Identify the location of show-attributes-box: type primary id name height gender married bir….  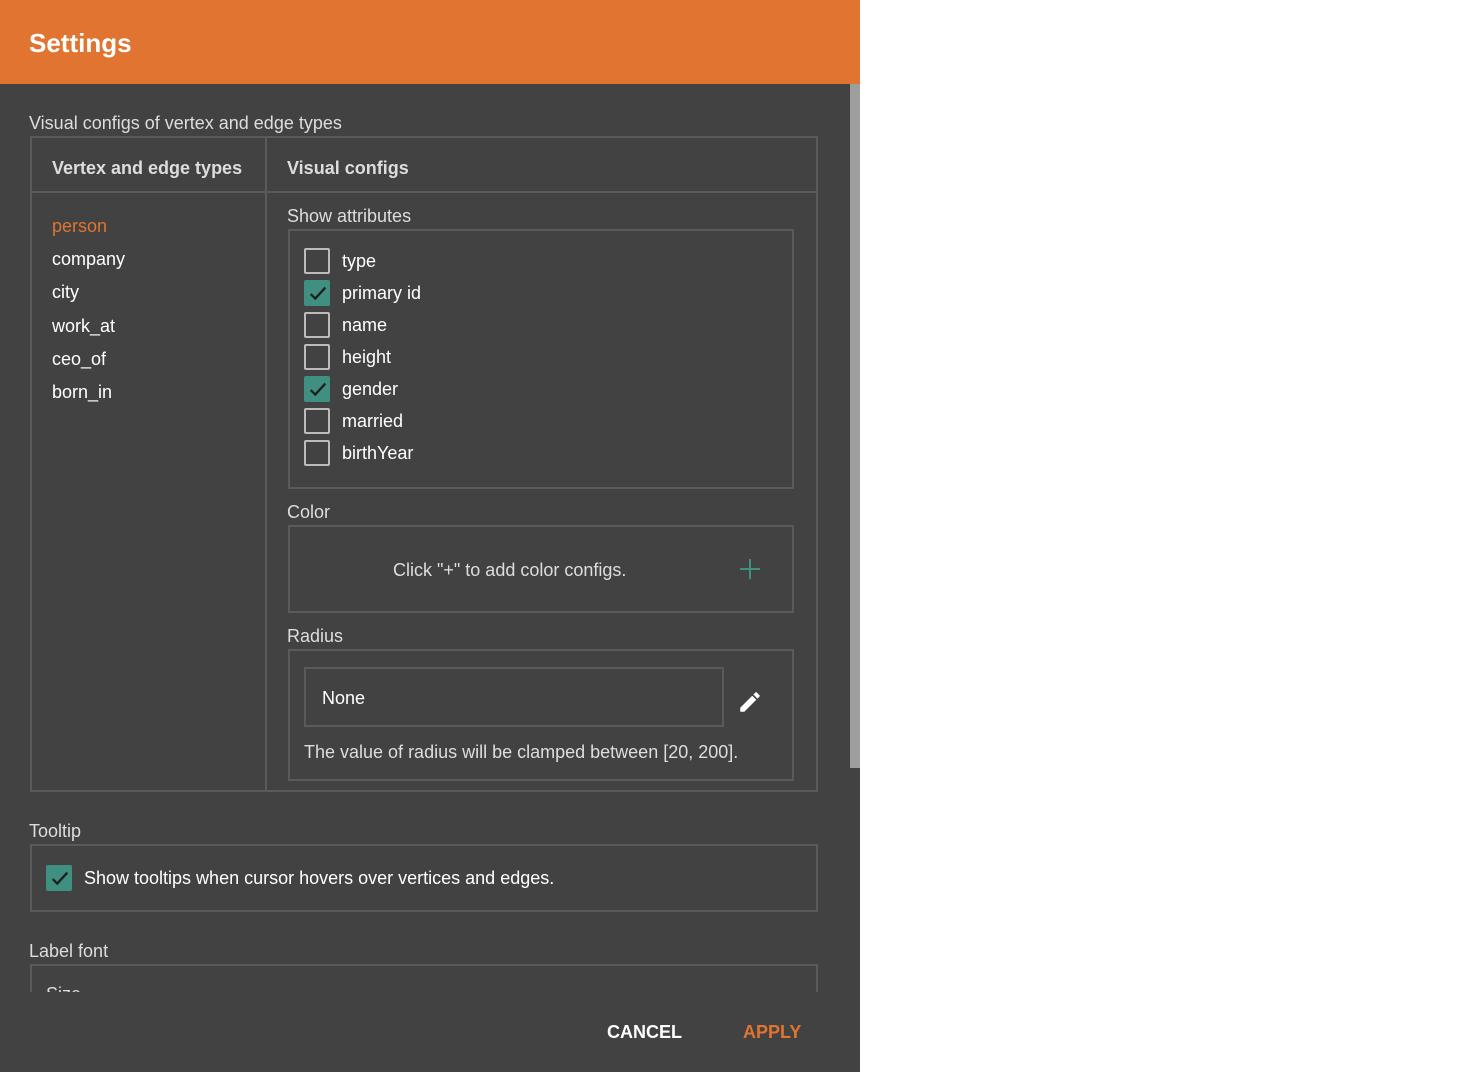
(541, 359).